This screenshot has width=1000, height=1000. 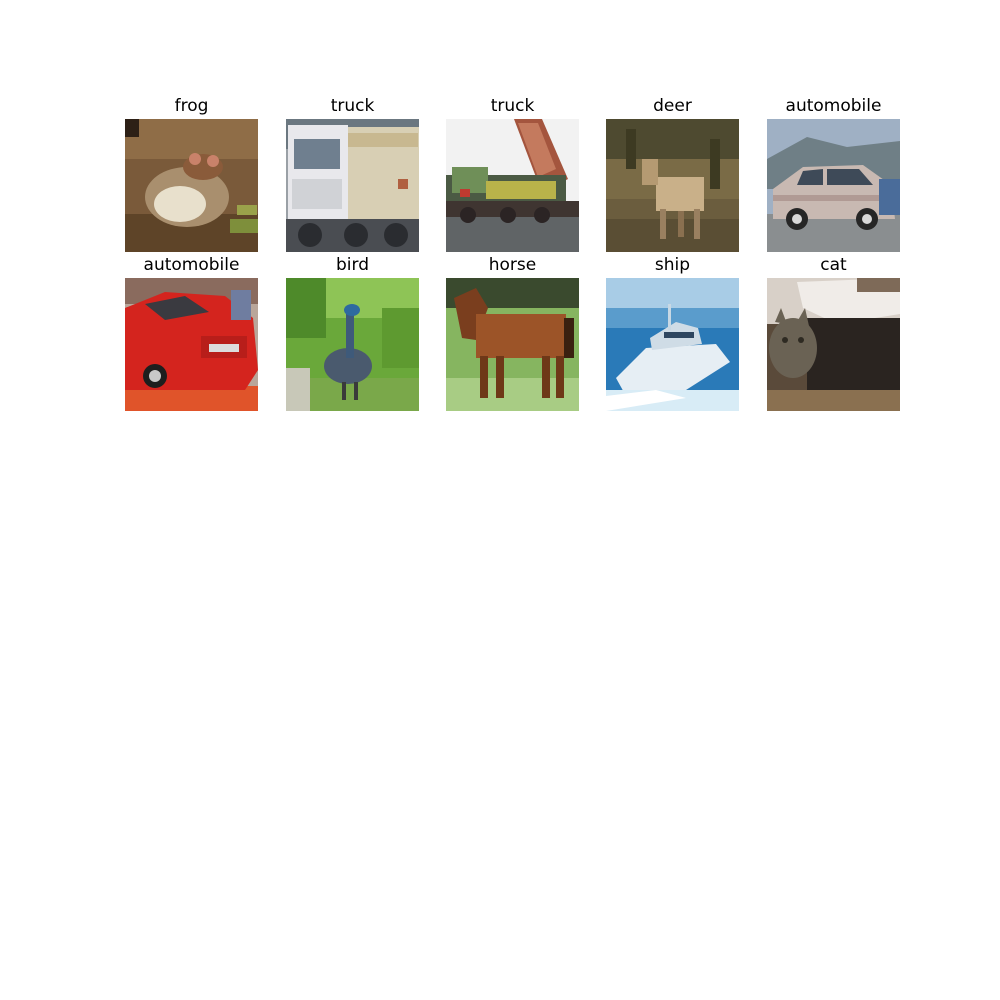 I want to click on bird-image, so click(x=352, y=344).